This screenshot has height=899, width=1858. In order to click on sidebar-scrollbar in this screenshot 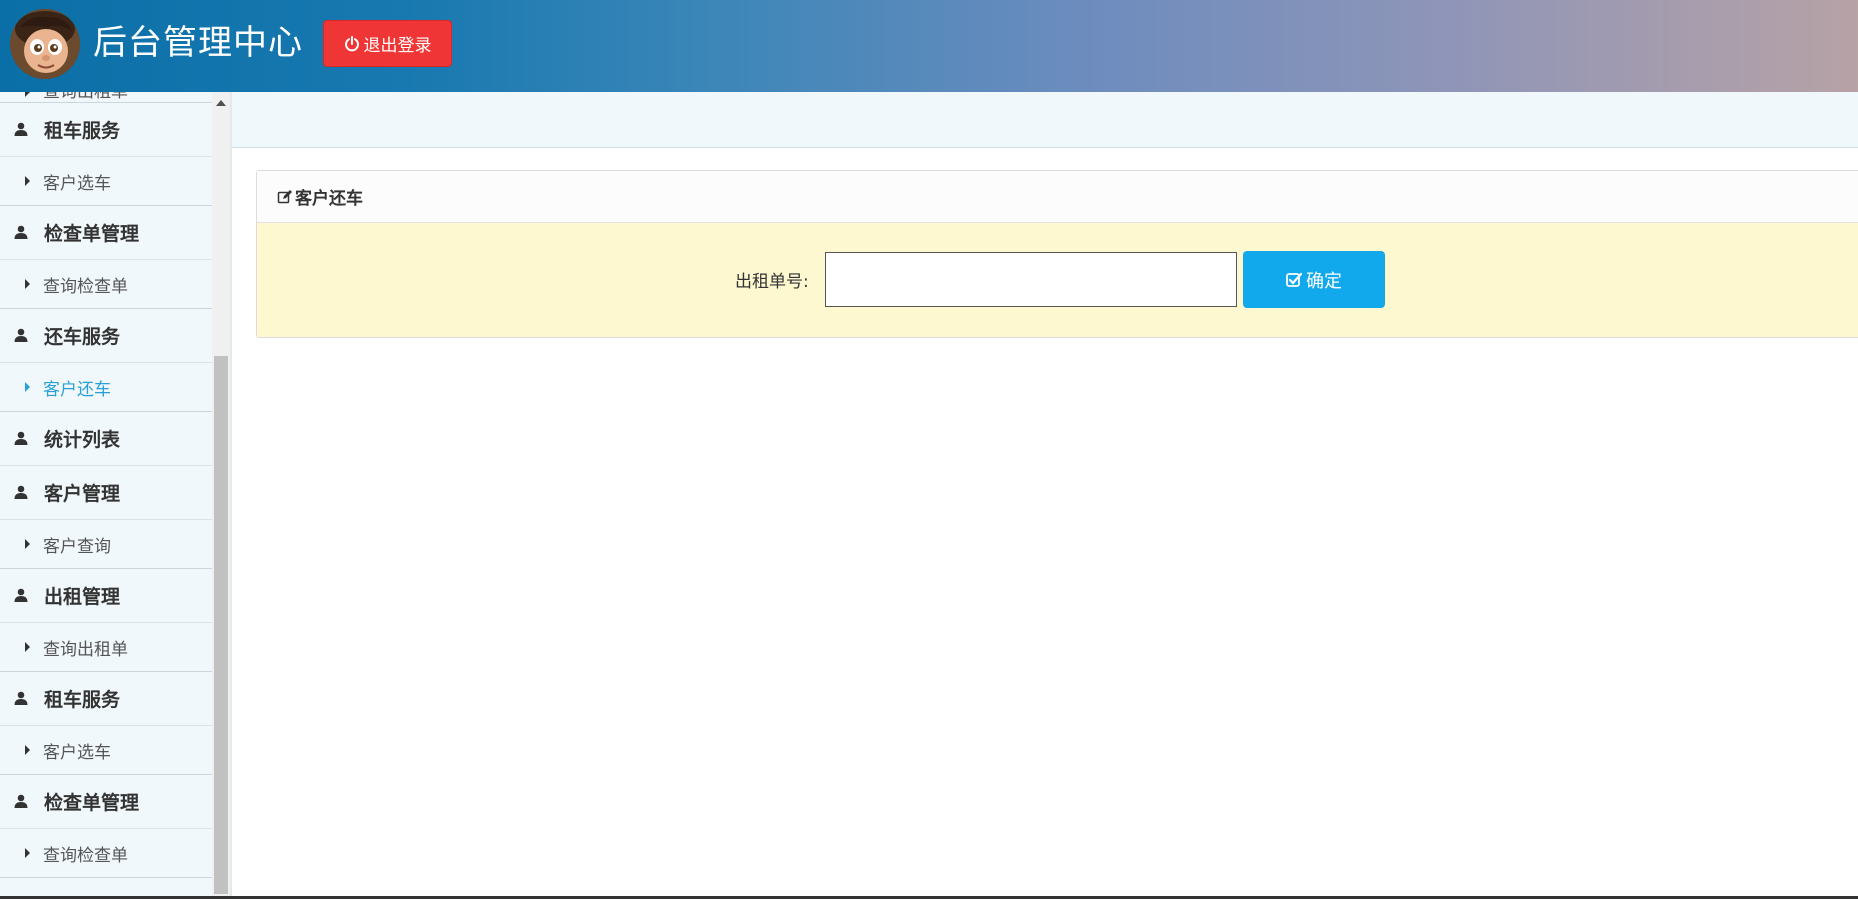, I will do `click(221, 495)`.